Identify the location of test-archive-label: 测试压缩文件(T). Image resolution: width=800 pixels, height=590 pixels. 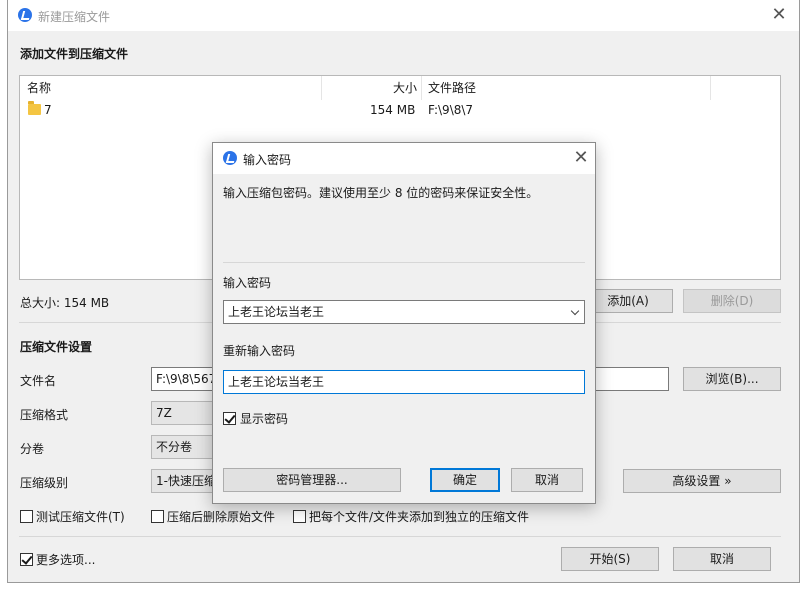
(80, 516).